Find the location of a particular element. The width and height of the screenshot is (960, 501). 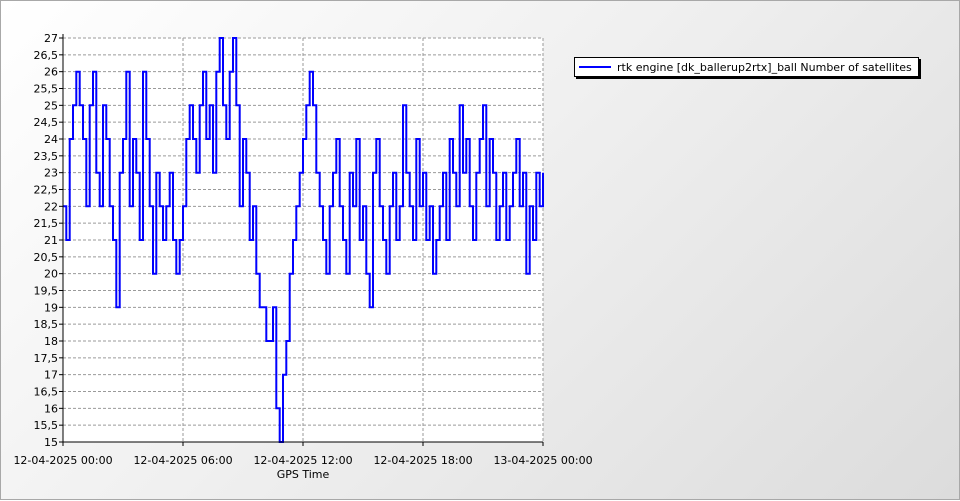

y-tick-label: 21 is located at coordinates (51, 240).